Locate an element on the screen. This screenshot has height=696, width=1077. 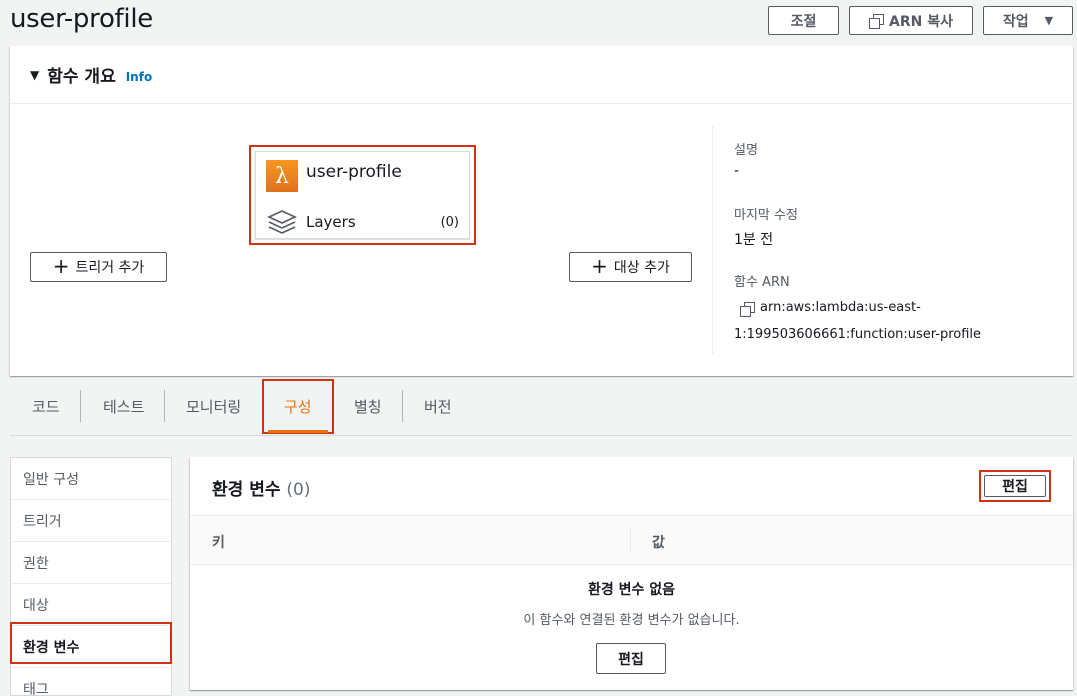
tab-monitoring: 모니터링 is located at coordinates (213, 406).